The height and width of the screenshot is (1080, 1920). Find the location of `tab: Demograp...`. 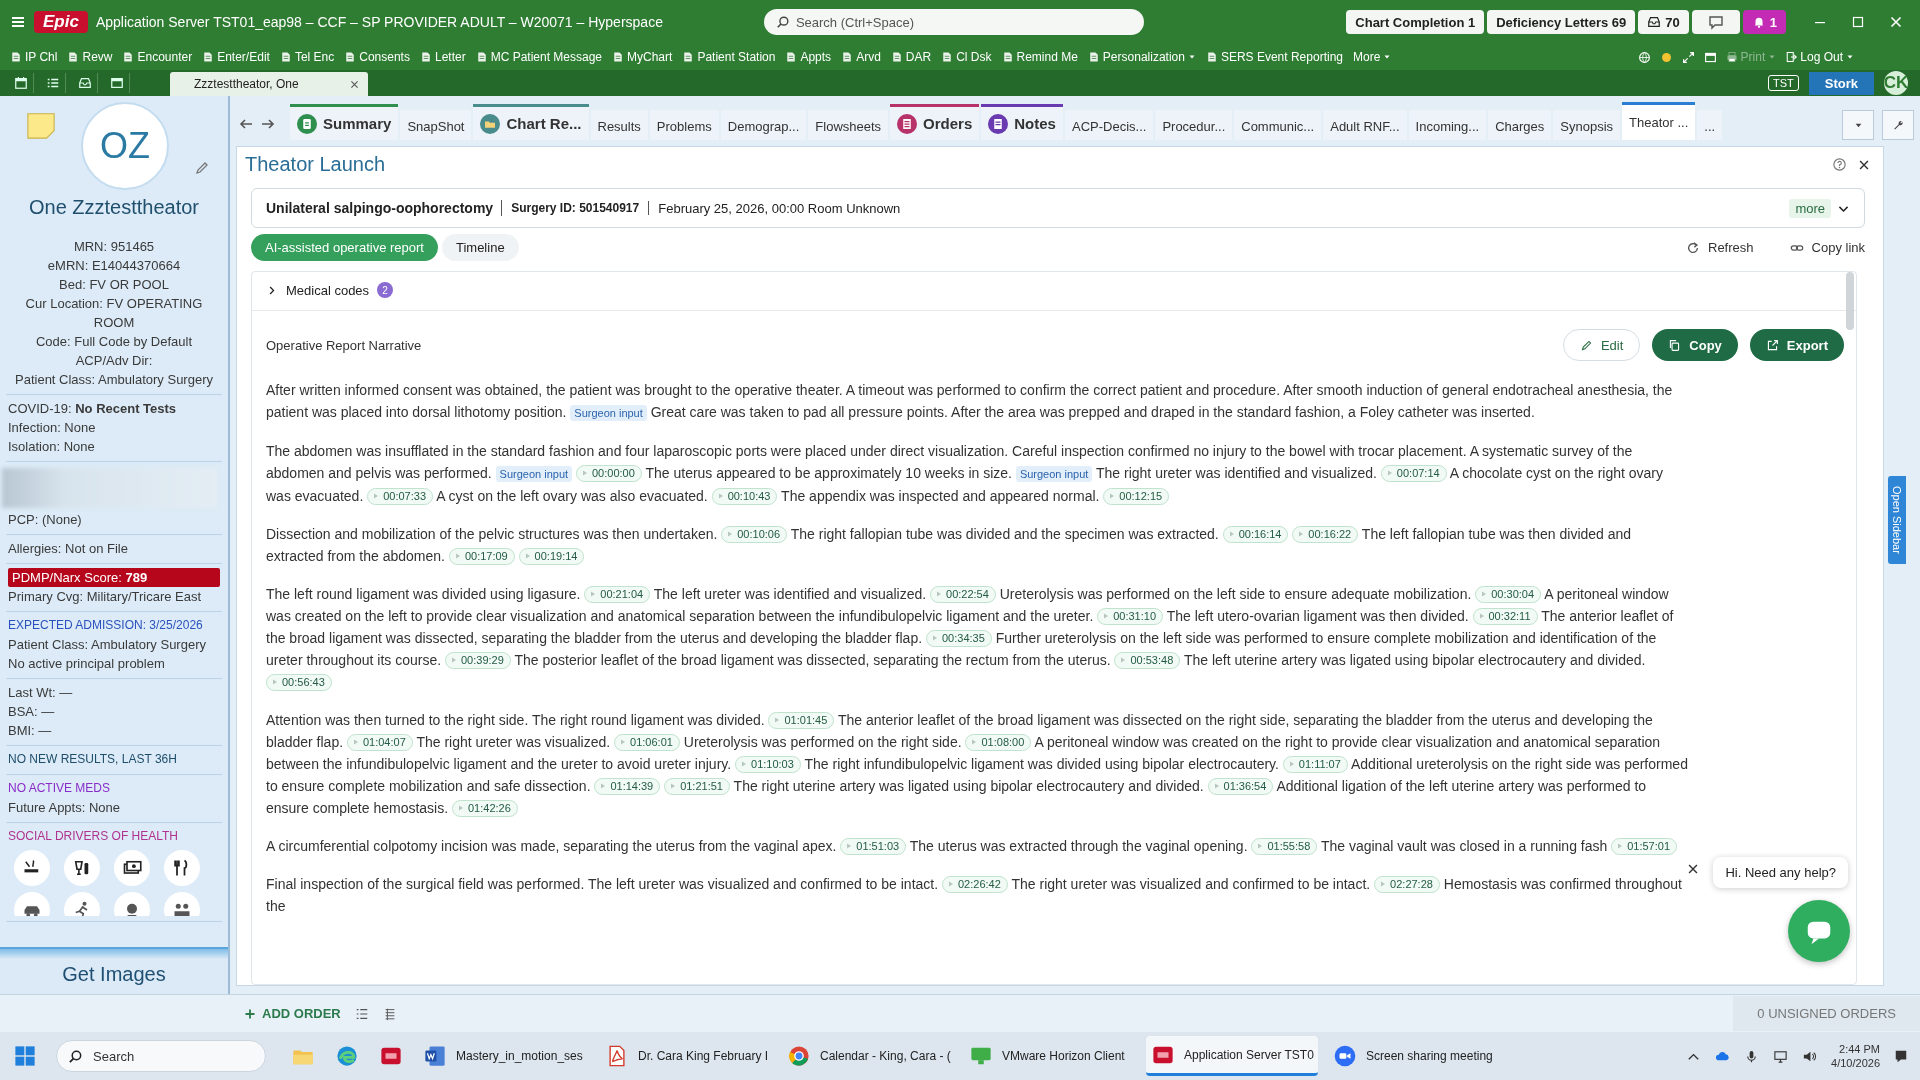

tab: Demograp... is located at coordinates (763, 125).